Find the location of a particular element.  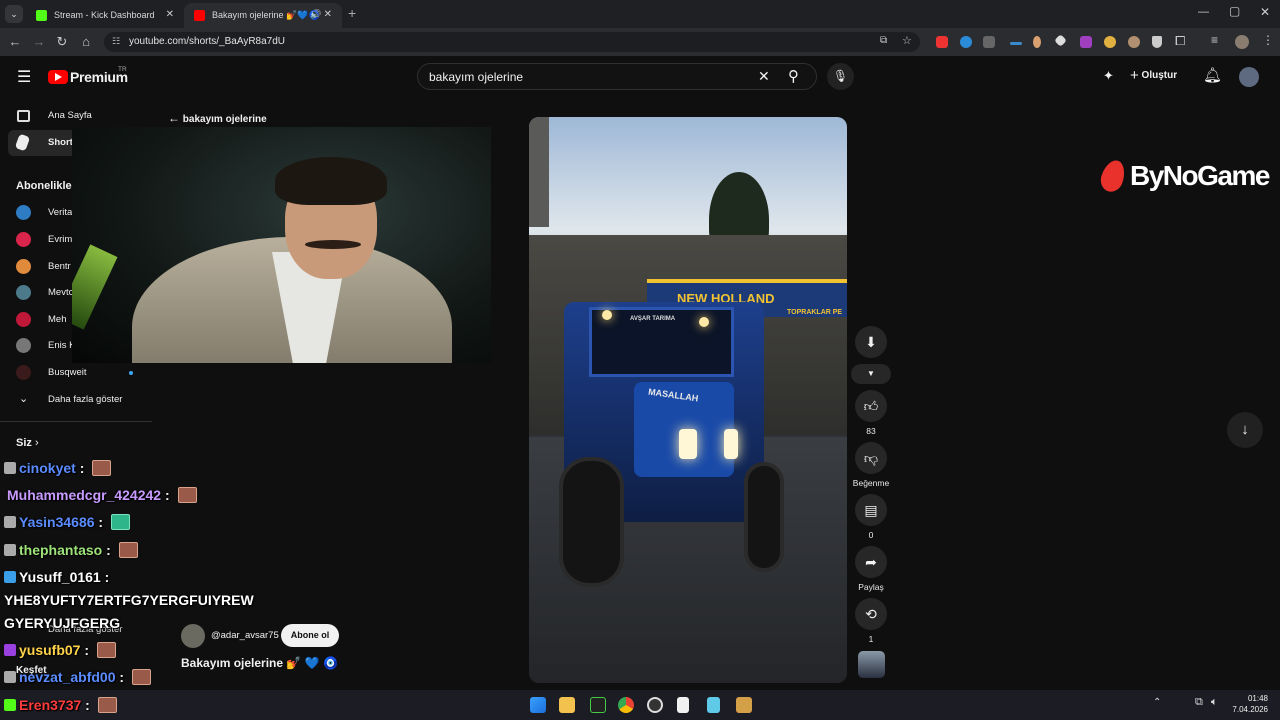

restore-icon: ▢ is located at coordinates (1234, 11).